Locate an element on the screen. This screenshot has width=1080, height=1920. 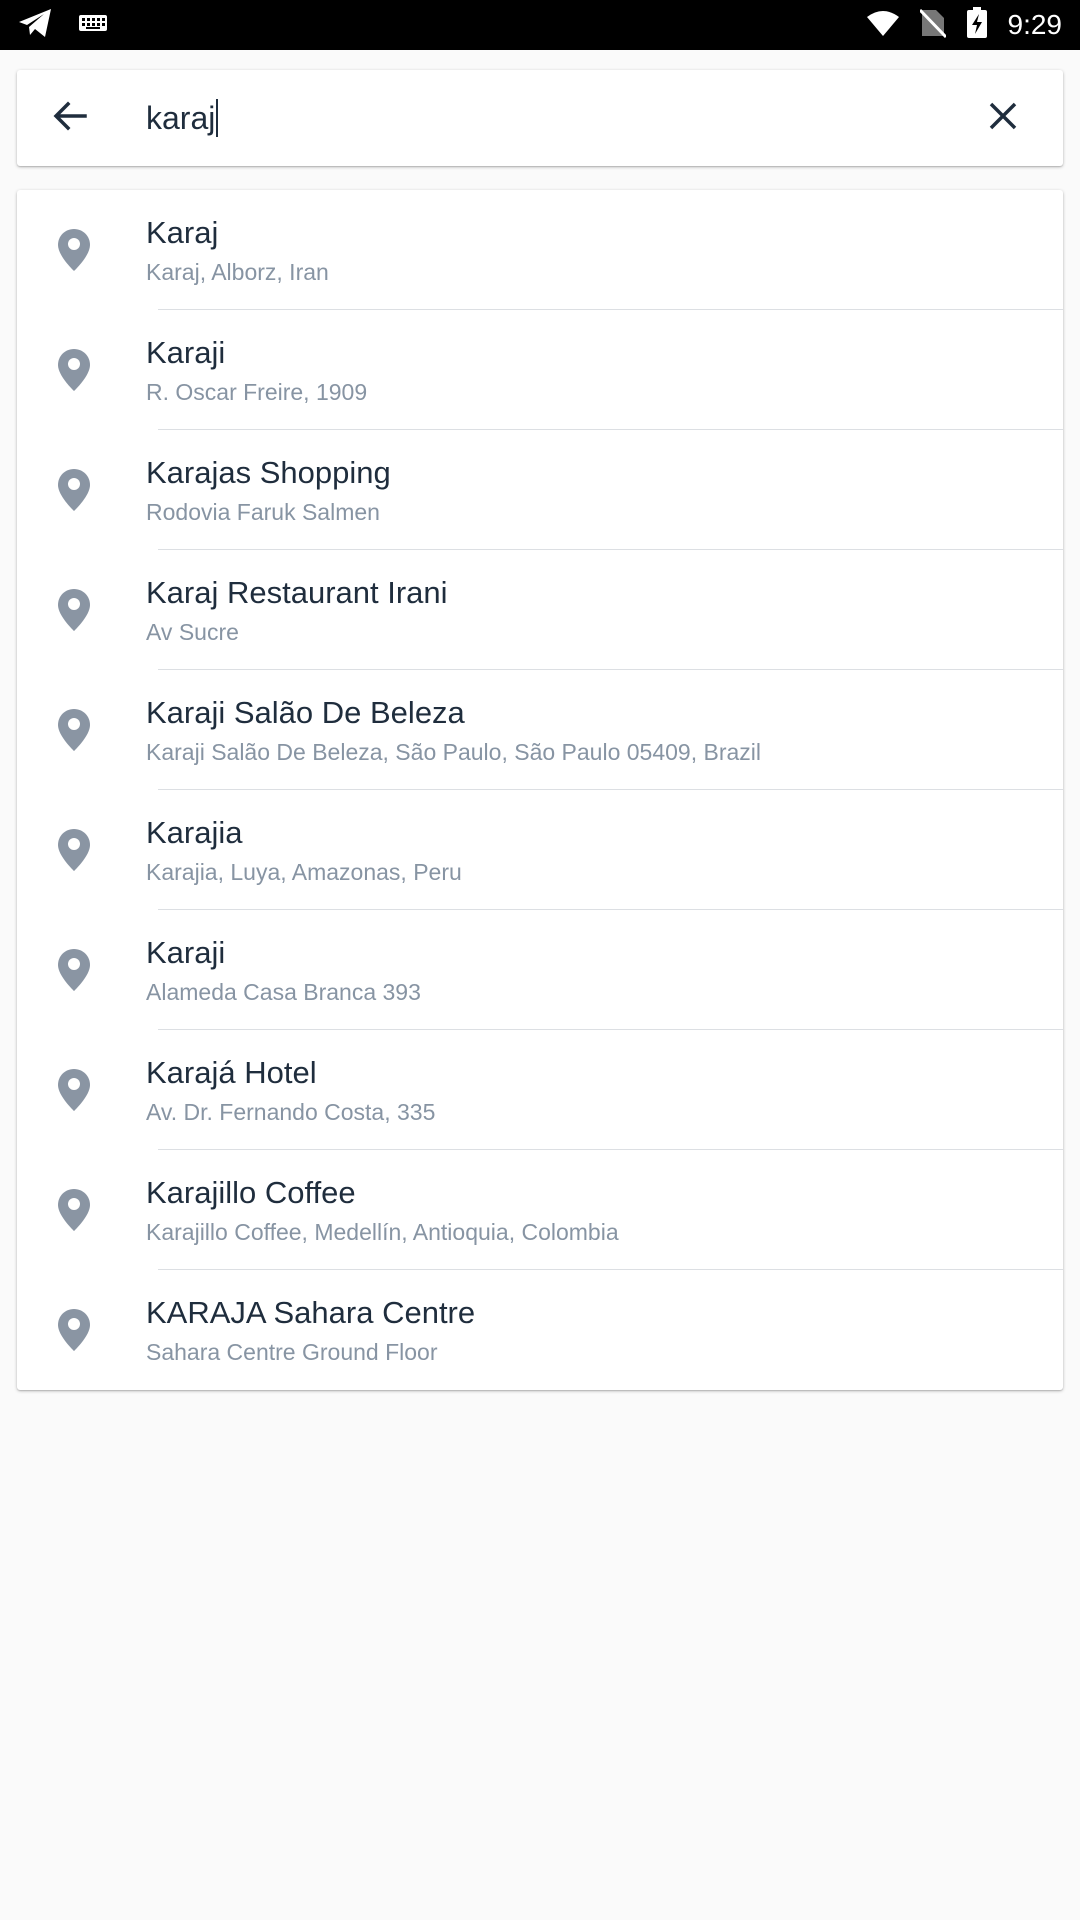
result-subtitle: Alameda Casa Branca 393 is located at coordinates (283, 992).